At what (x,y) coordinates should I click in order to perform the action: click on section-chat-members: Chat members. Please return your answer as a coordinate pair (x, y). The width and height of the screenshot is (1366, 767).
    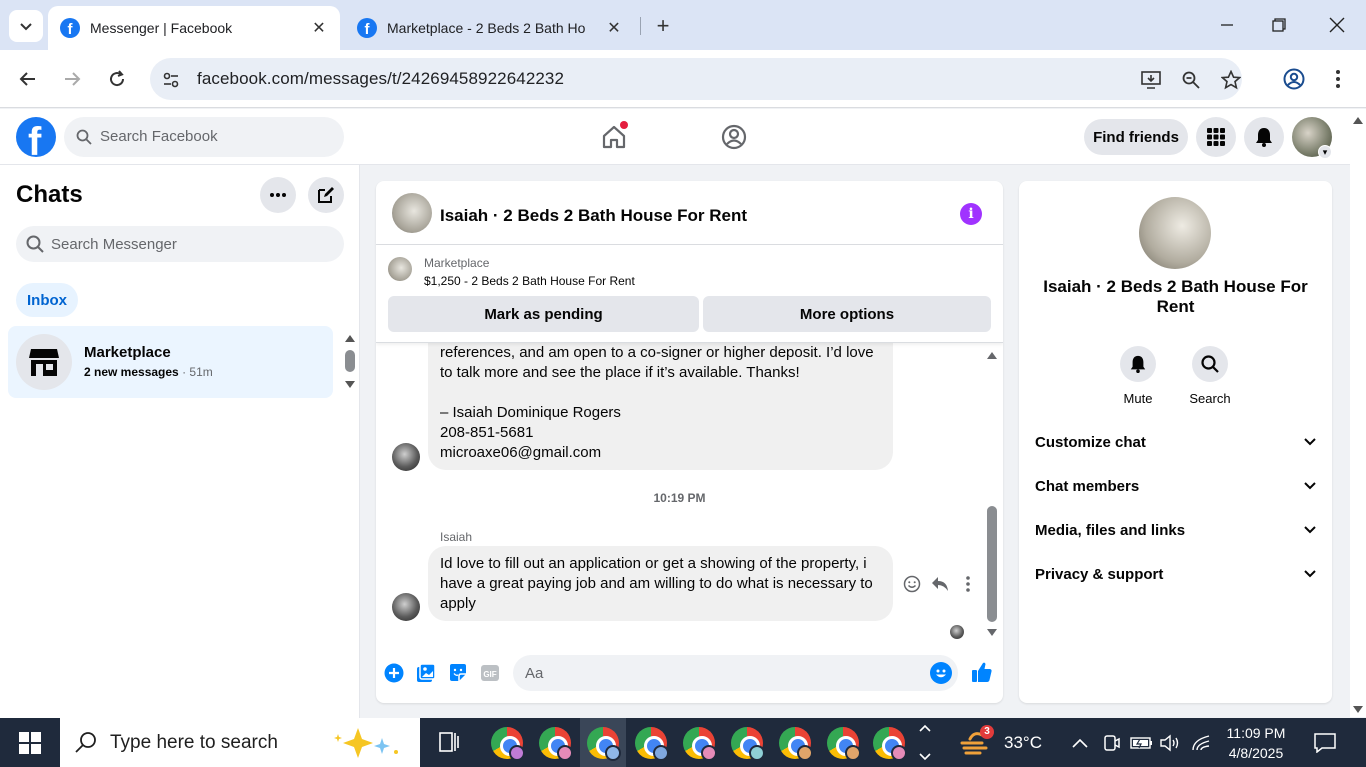
    Looking at the image, I should click on (1175, 490).